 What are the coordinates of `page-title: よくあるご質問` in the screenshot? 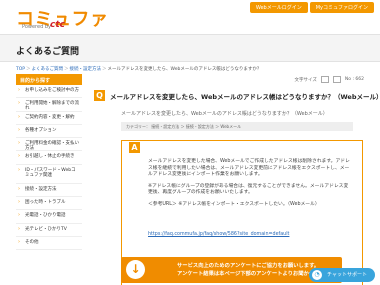 It's located at (48, 52).